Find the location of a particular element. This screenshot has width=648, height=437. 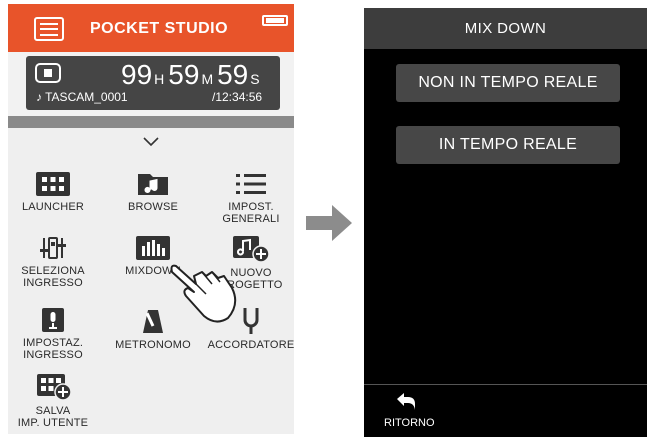

counter-panel: 99 H 59 M 59 S ♪ TASCAM_0001 /12:34:56 is located at coordinates (153, 83).